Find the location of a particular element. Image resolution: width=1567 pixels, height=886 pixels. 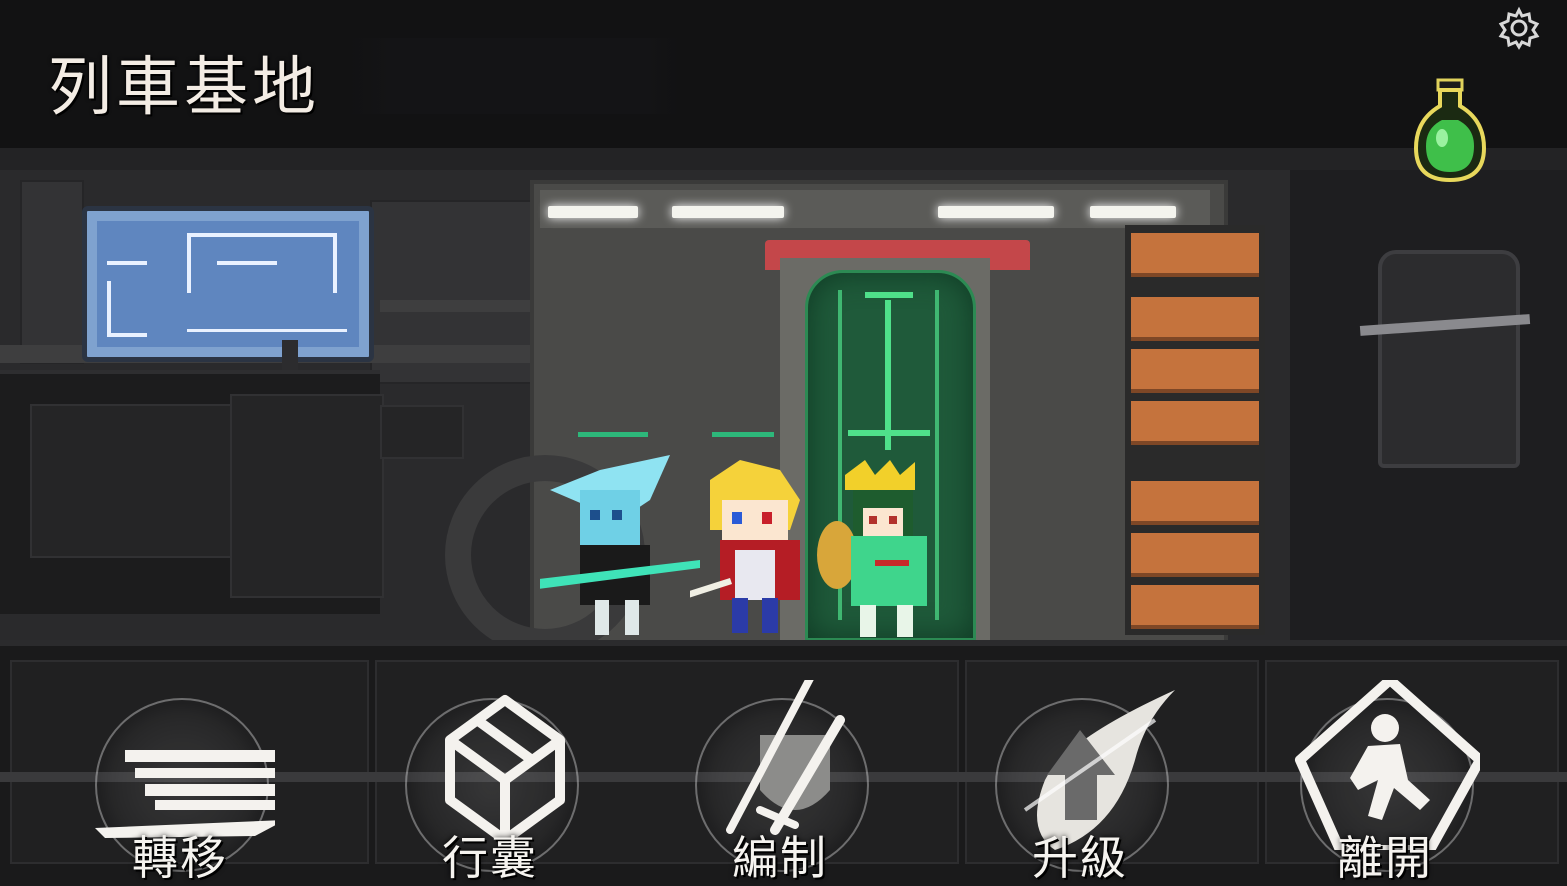

computer-monitor is located at coordinates (228, 284).